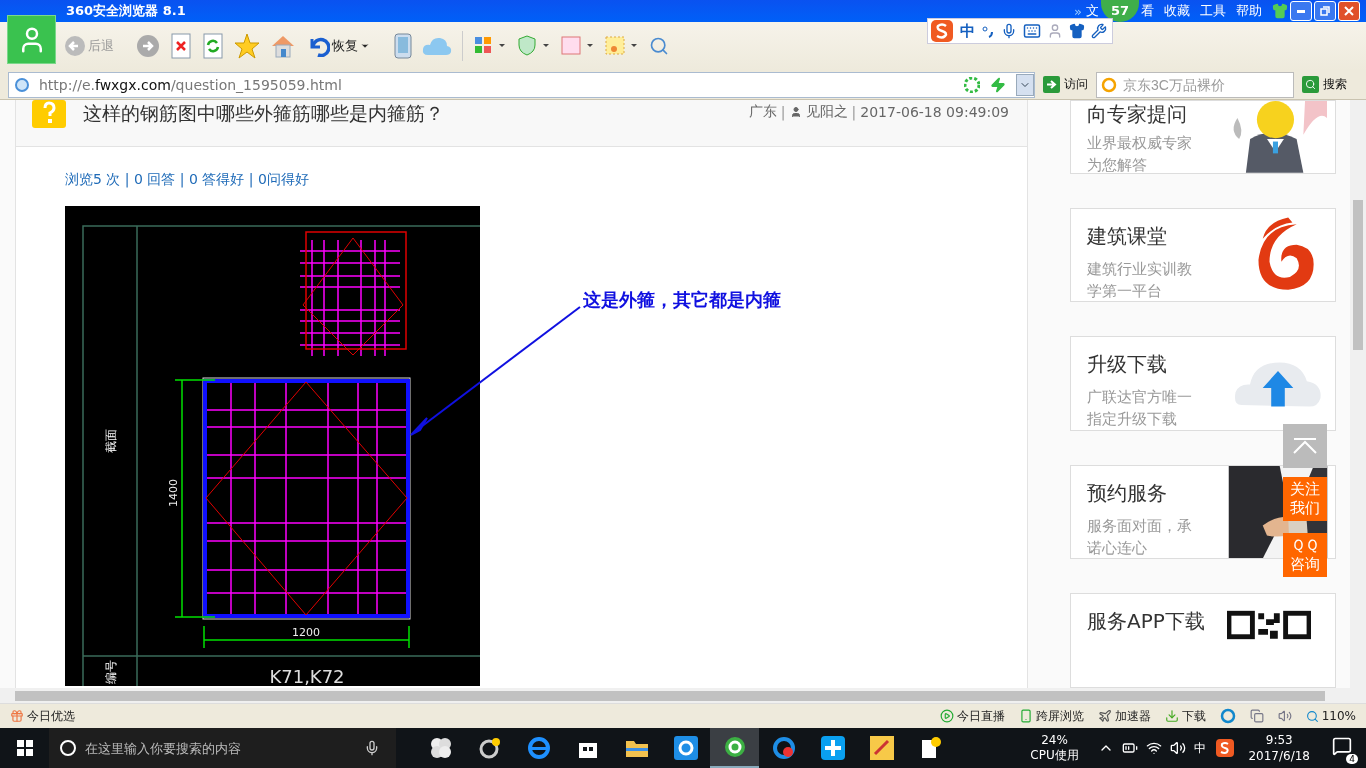 This screenshot has width=1366, height=768. I want to click on menu-item: 帮助, so click(1249, 11).